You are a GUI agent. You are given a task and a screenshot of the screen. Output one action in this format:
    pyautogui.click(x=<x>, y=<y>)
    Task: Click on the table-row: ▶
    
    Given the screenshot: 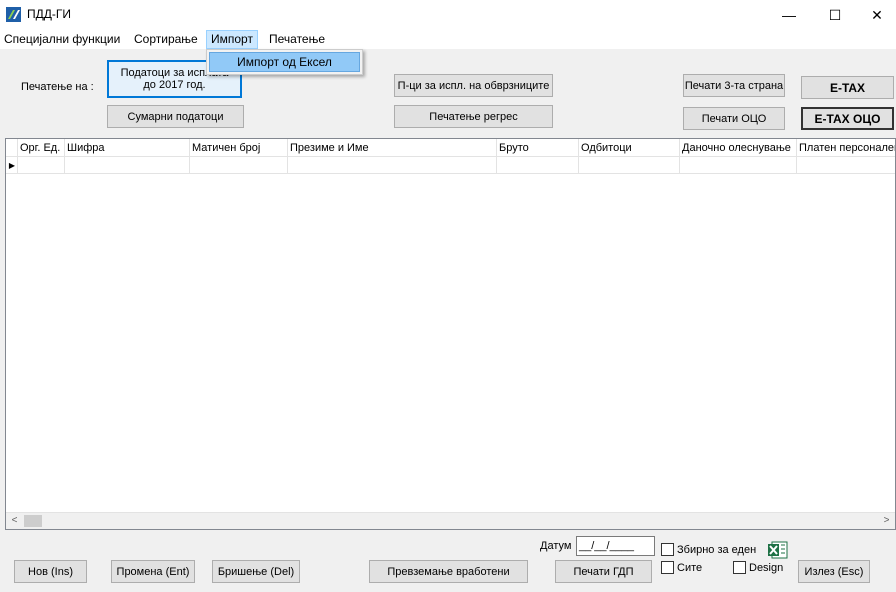 What is the action you would take?
    pyautogui.click(x=450, y=165)
    